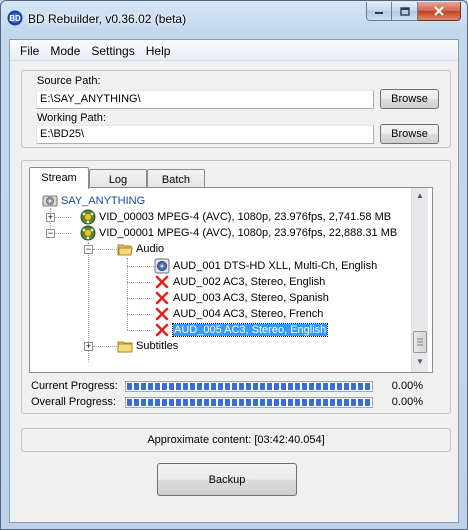 Image resolution: width=468 pixels, height=530 pixels. Describe the element at coordinates (420, 362) in the screenshot. I see `scroll-down-icon: ▼` at that location.